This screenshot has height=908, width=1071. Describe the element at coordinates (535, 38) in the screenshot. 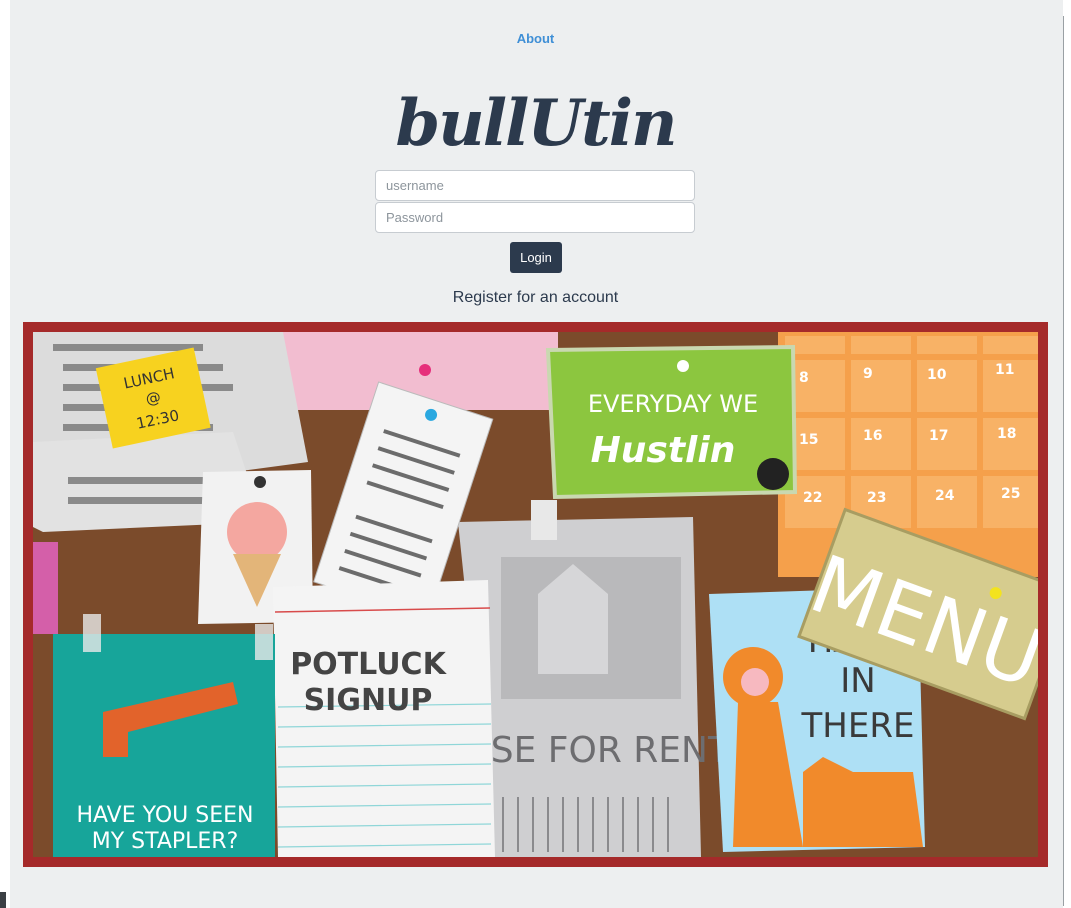

I see `about-link: About` at that location.